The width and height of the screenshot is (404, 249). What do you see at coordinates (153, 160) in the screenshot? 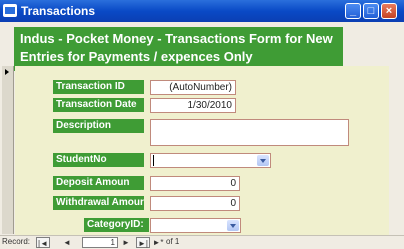
I see `text-cursor` at bounding box center [153, 160].